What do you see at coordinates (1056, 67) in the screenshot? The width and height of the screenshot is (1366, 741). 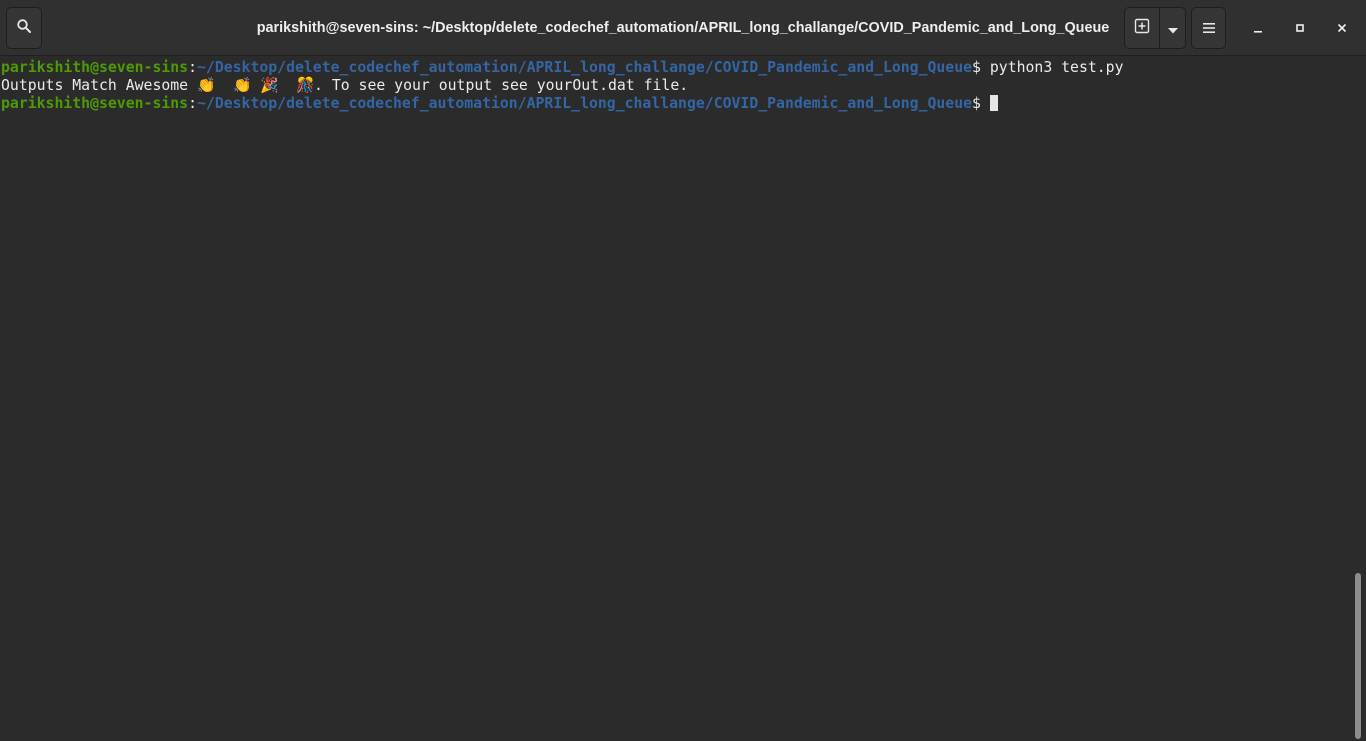 I see `command-text: python3 test.py` at bounding box center [1056, 67].